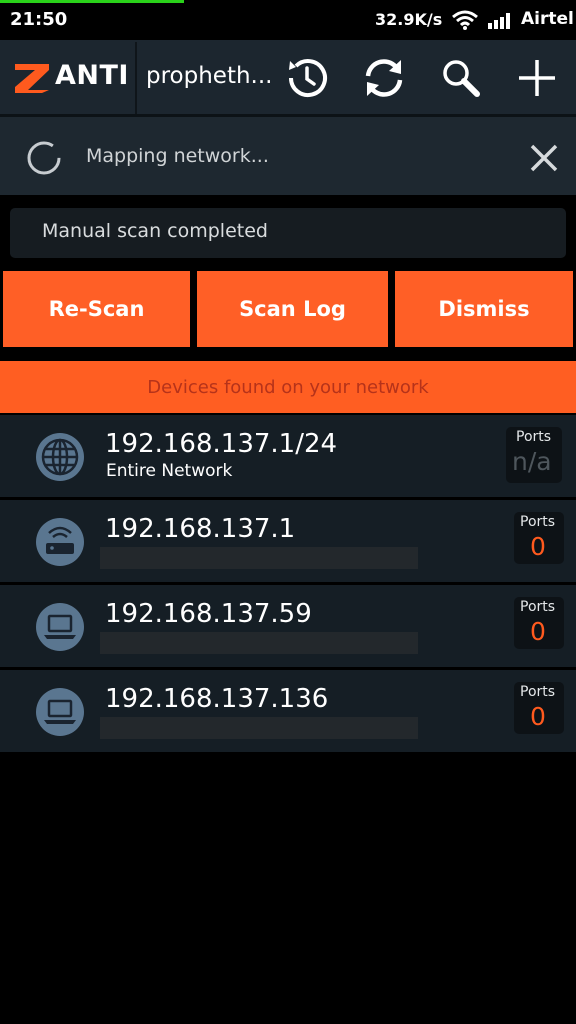 This screenshot has width=576, height=1024. I want to click on router-icon, so click(60, 542).